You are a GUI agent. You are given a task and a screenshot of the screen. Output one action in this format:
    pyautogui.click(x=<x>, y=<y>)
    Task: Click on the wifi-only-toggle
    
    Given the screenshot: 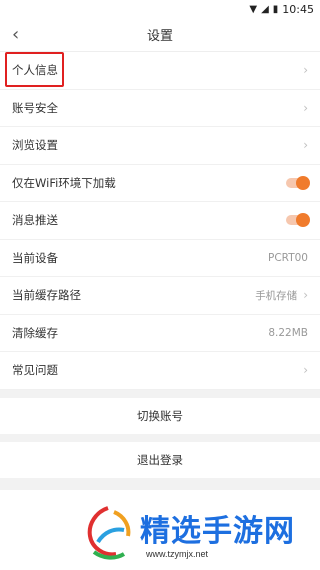 What is the action you would take?
    pyautogui.click(x=298, y=182)
    